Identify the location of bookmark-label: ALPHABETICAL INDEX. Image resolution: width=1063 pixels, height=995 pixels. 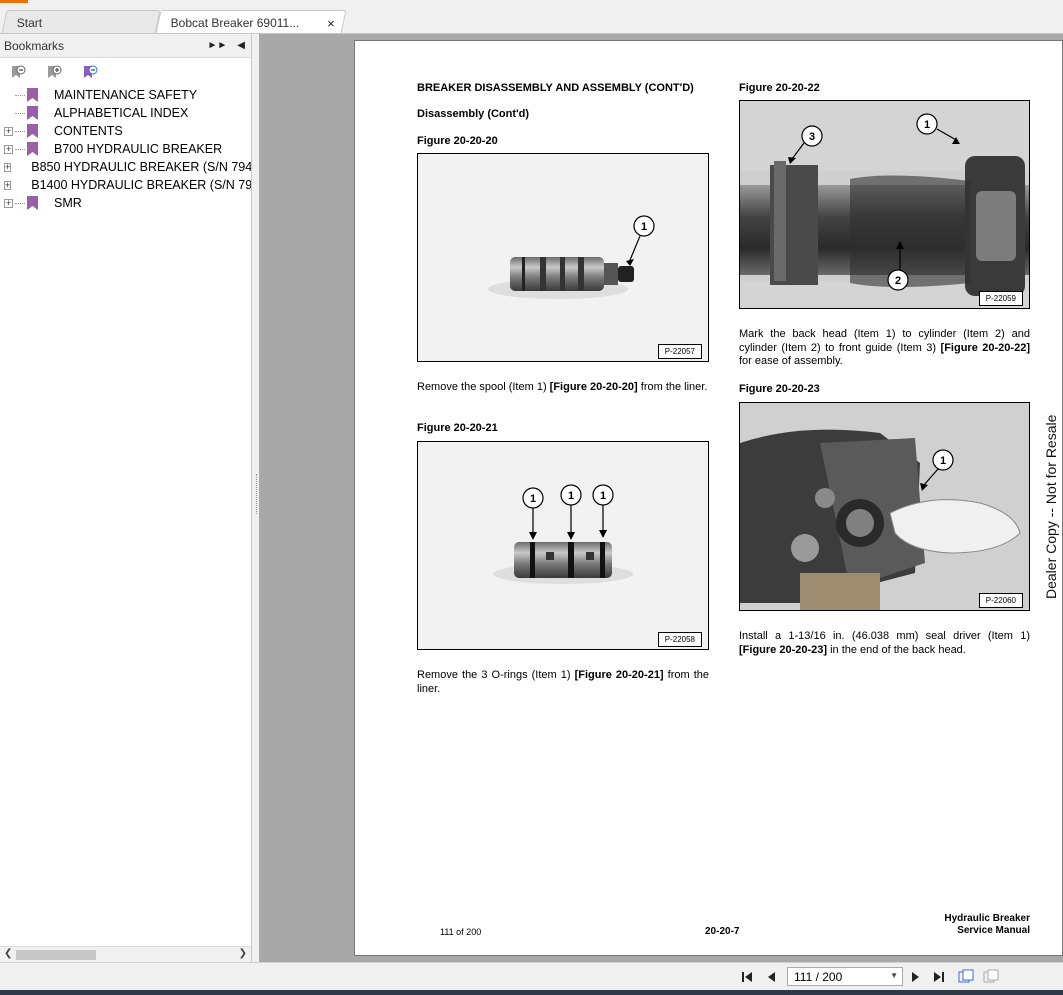
(121, 113).